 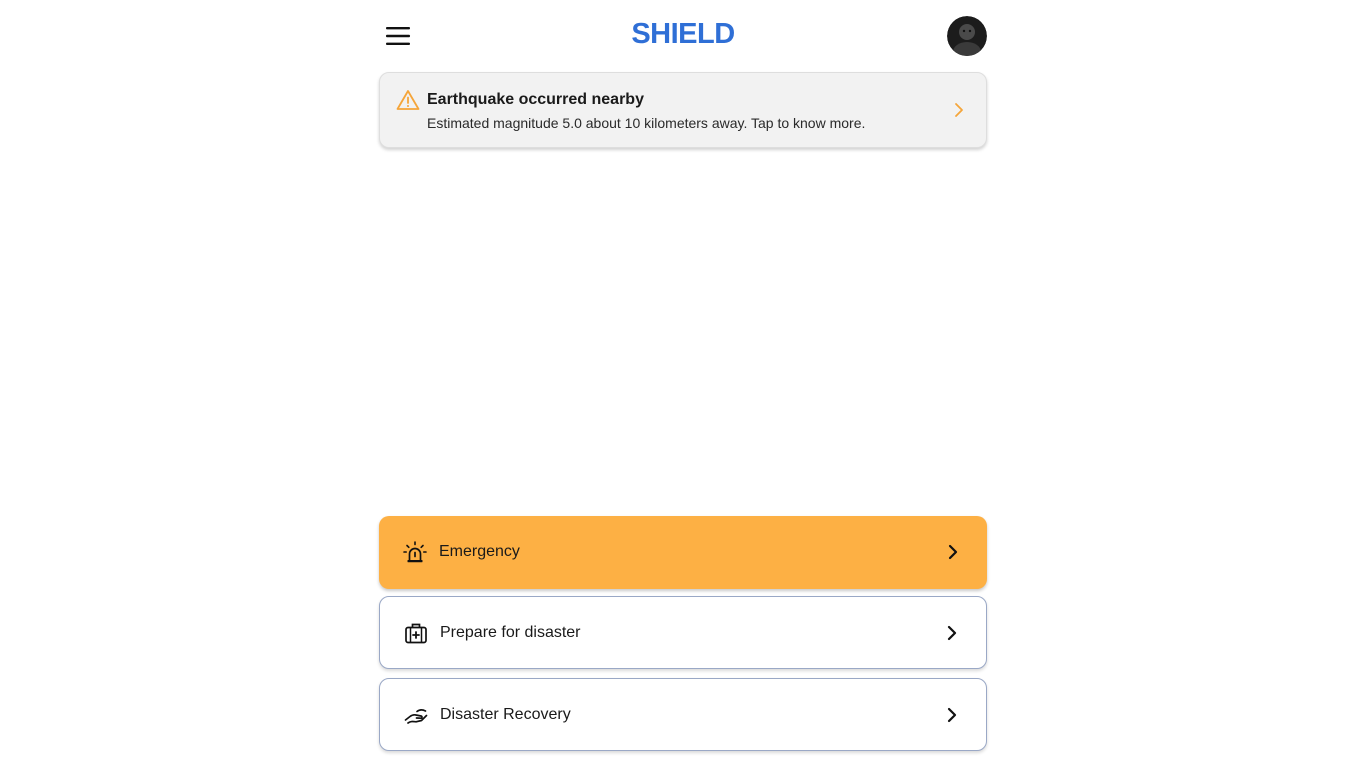 I want to click on siren-icon, so click(x=415, y=552).